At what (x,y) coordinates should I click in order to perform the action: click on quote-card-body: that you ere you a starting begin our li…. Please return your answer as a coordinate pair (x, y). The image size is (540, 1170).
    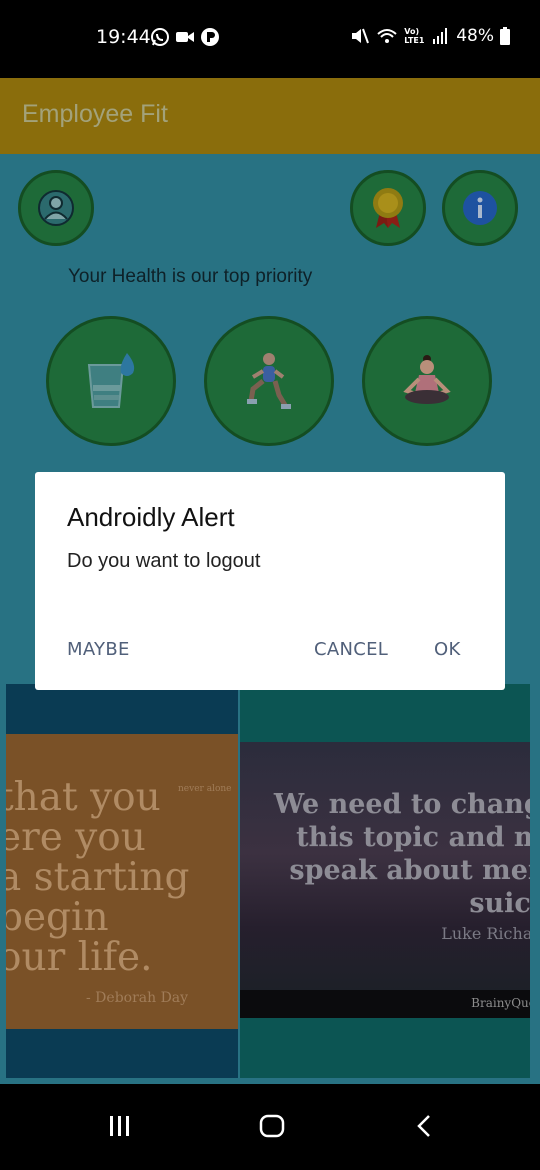
    Looking at the image, I should click on (122, 881).